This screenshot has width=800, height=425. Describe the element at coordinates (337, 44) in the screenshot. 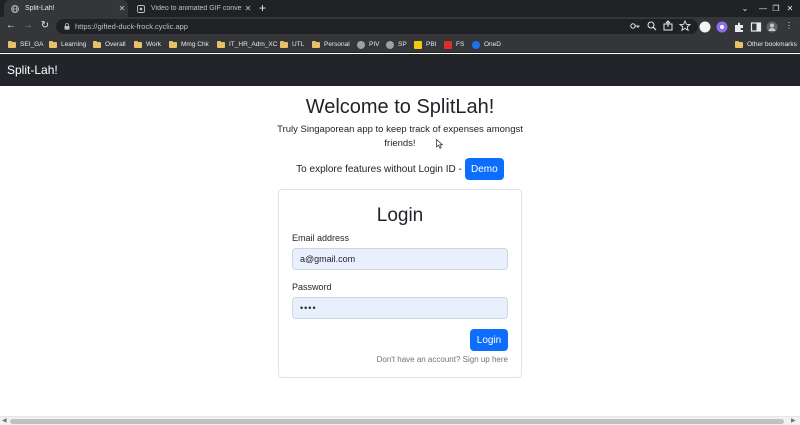

I see `bookmark-label: Personal` at that location.